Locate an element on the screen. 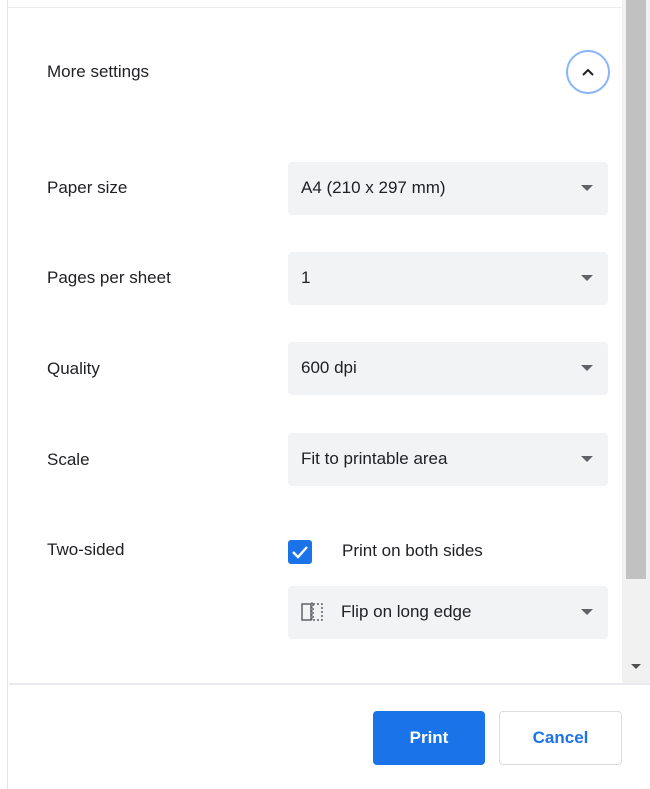 This screenshot has width=650, height=789. quality-label: Quality is located at coordinates (73, 368).